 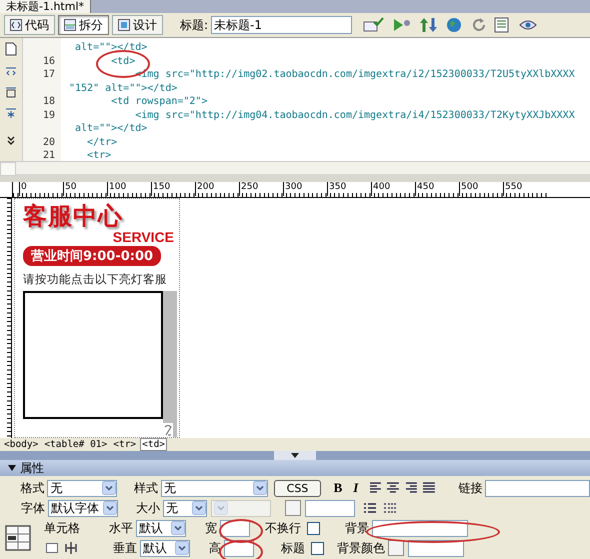 I want to click on background-label: 背景, so click(x=357, y=528).